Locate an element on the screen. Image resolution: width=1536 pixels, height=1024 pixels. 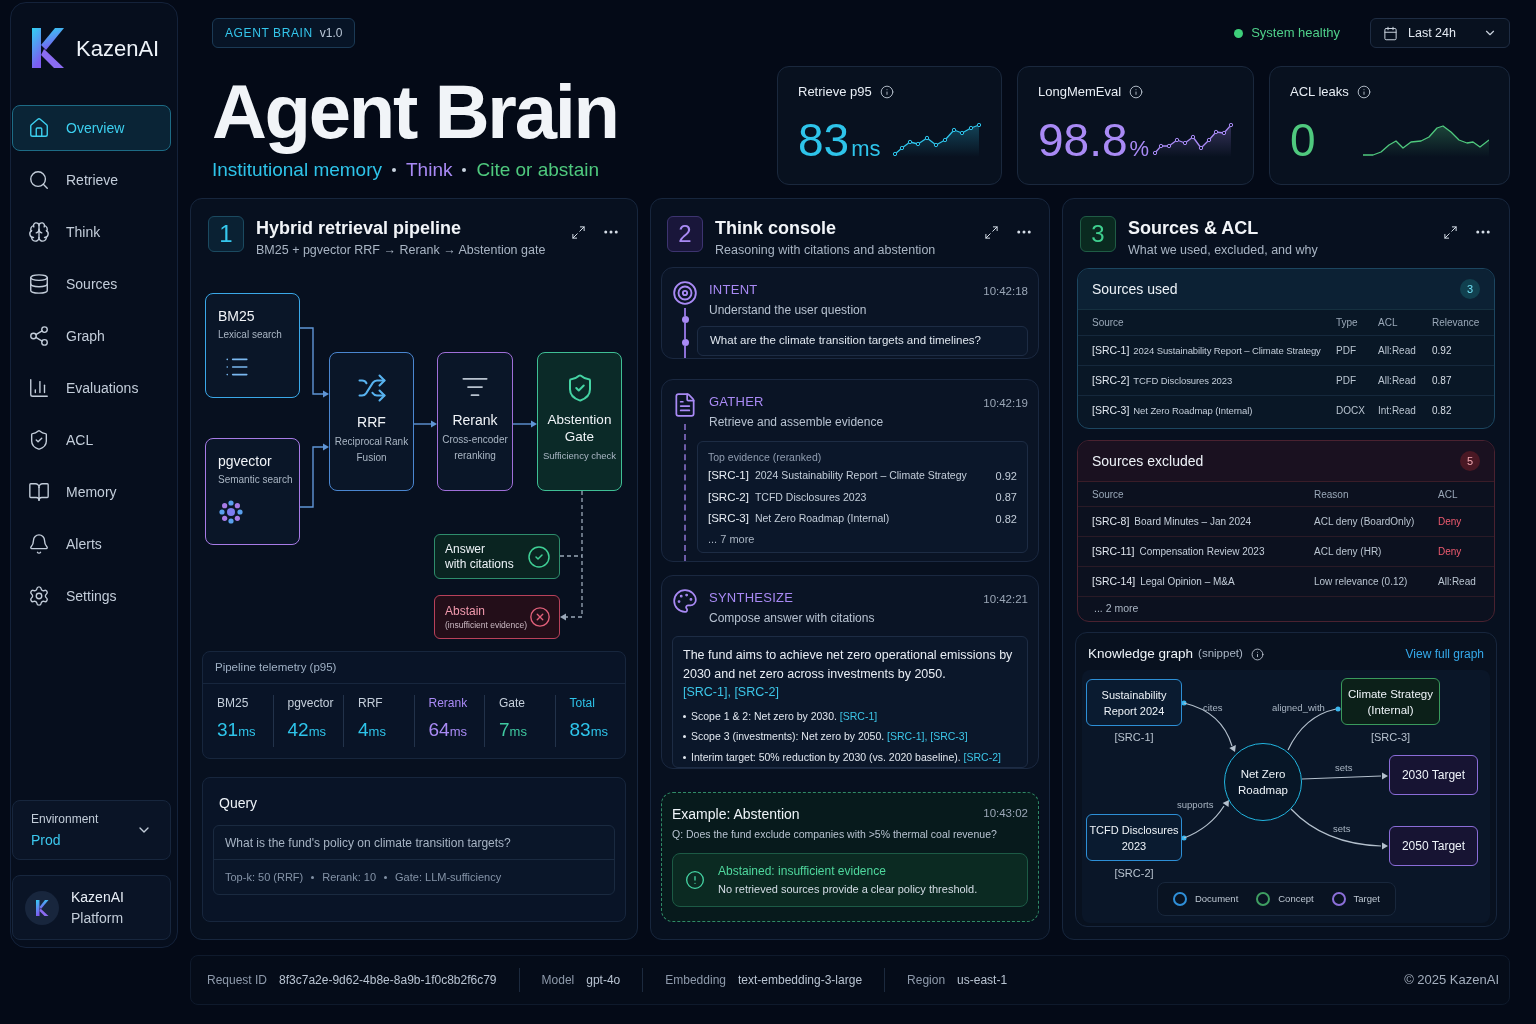
nav-item: Evaluations is located at coordinates (91, 388).